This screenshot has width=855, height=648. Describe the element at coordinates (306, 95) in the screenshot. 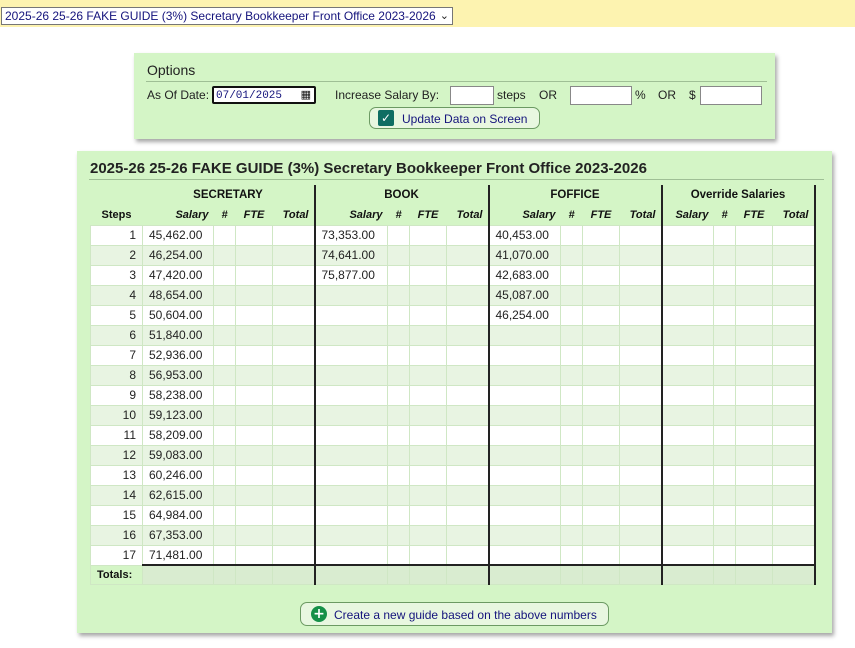

I see `calendar-icon: ▦` at that location.